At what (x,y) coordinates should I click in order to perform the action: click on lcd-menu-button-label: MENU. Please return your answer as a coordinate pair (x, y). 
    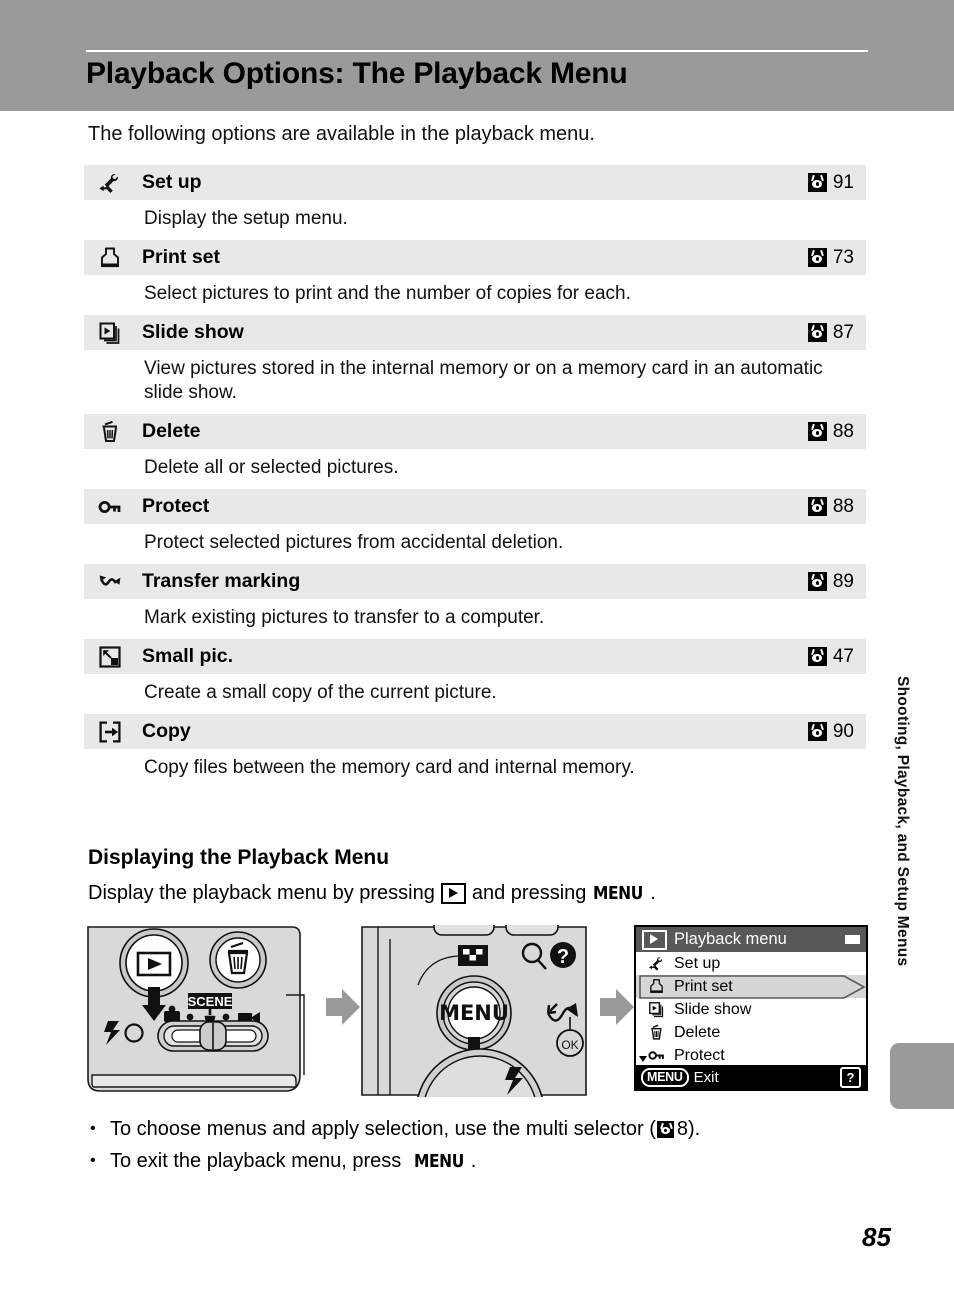
    Looking at the image, I should click on (665, 1077).